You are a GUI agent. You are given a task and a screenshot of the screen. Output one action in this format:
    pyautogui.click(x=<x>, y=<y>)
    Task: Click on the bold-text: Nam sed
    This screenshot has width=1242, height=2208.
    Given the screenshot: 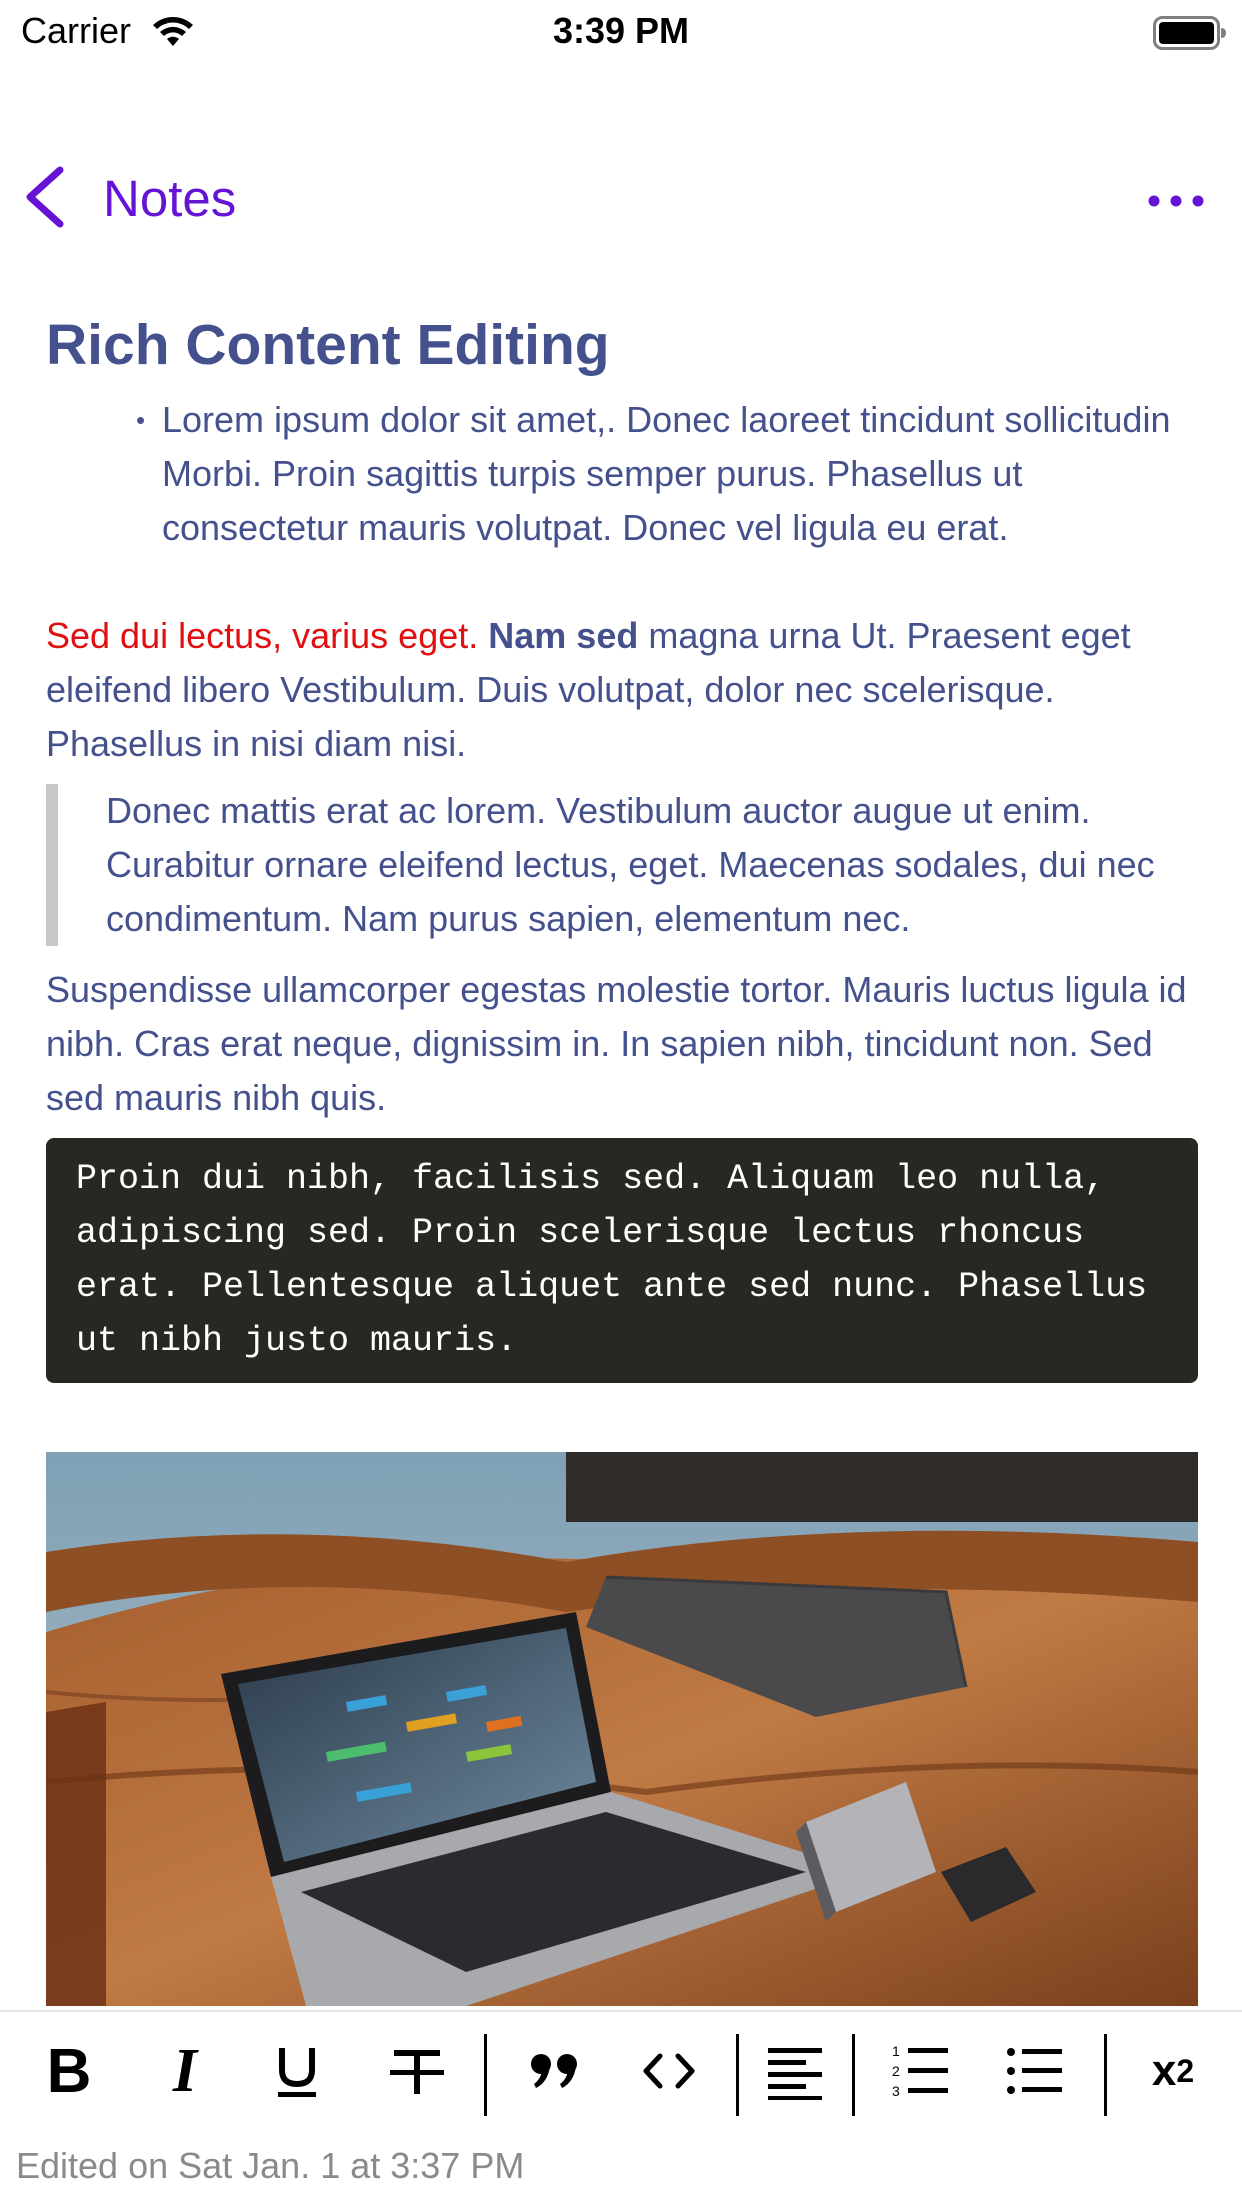 What is the action you would take?
    pyautogui.click(x=563, y=635)
    